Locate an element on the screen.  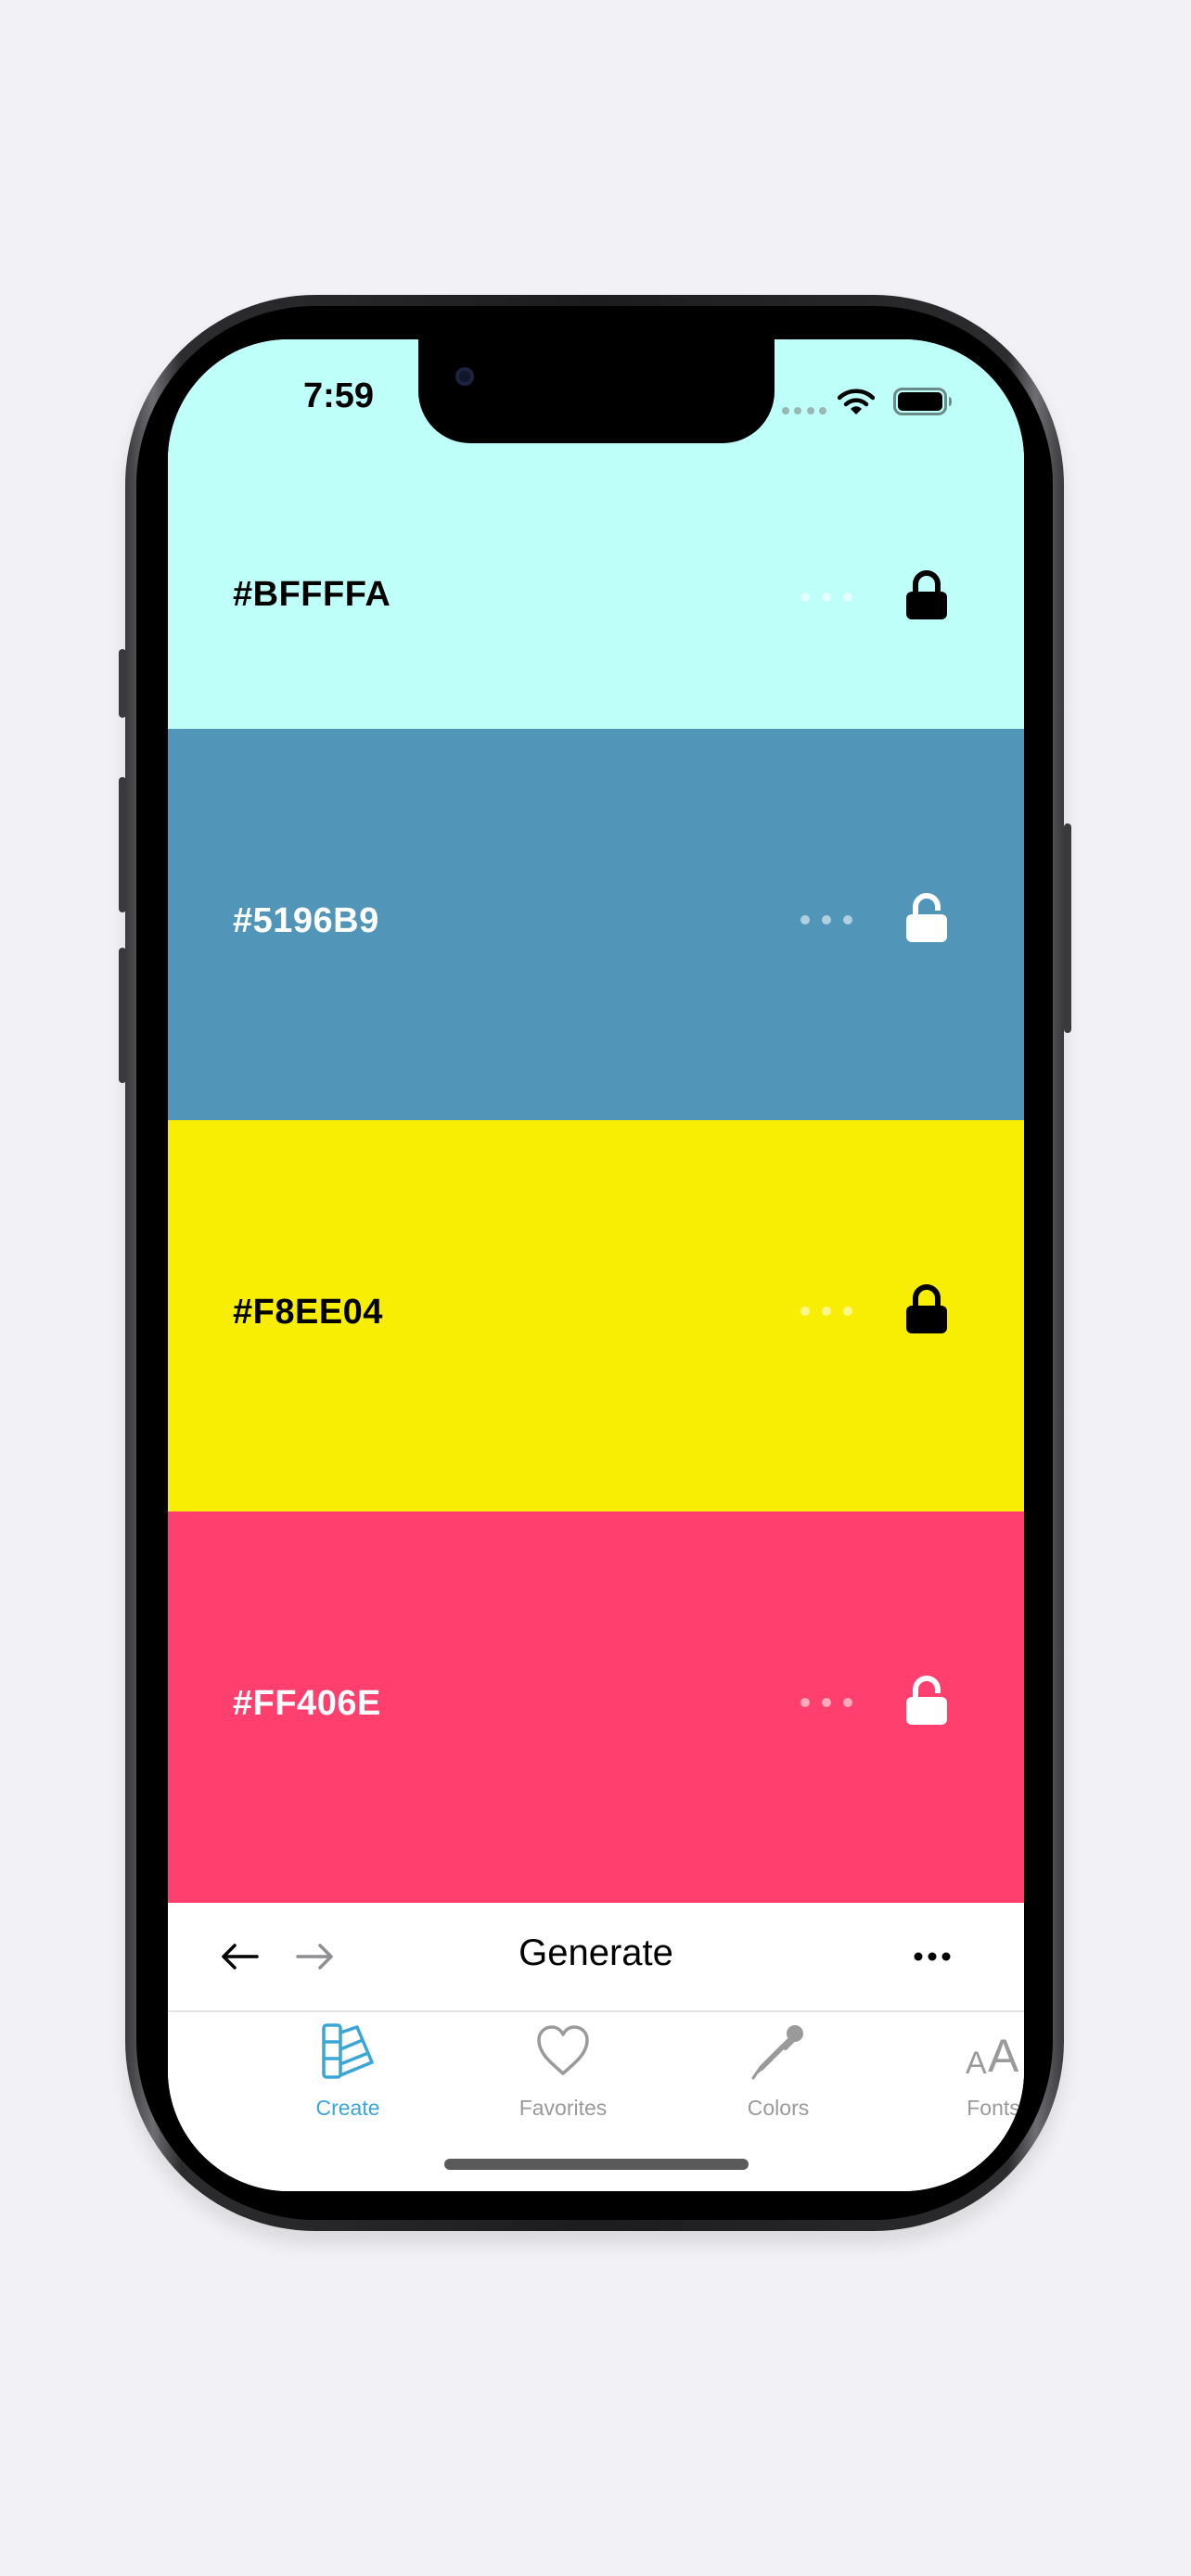
front-camera is located at coordinates (464, 376).